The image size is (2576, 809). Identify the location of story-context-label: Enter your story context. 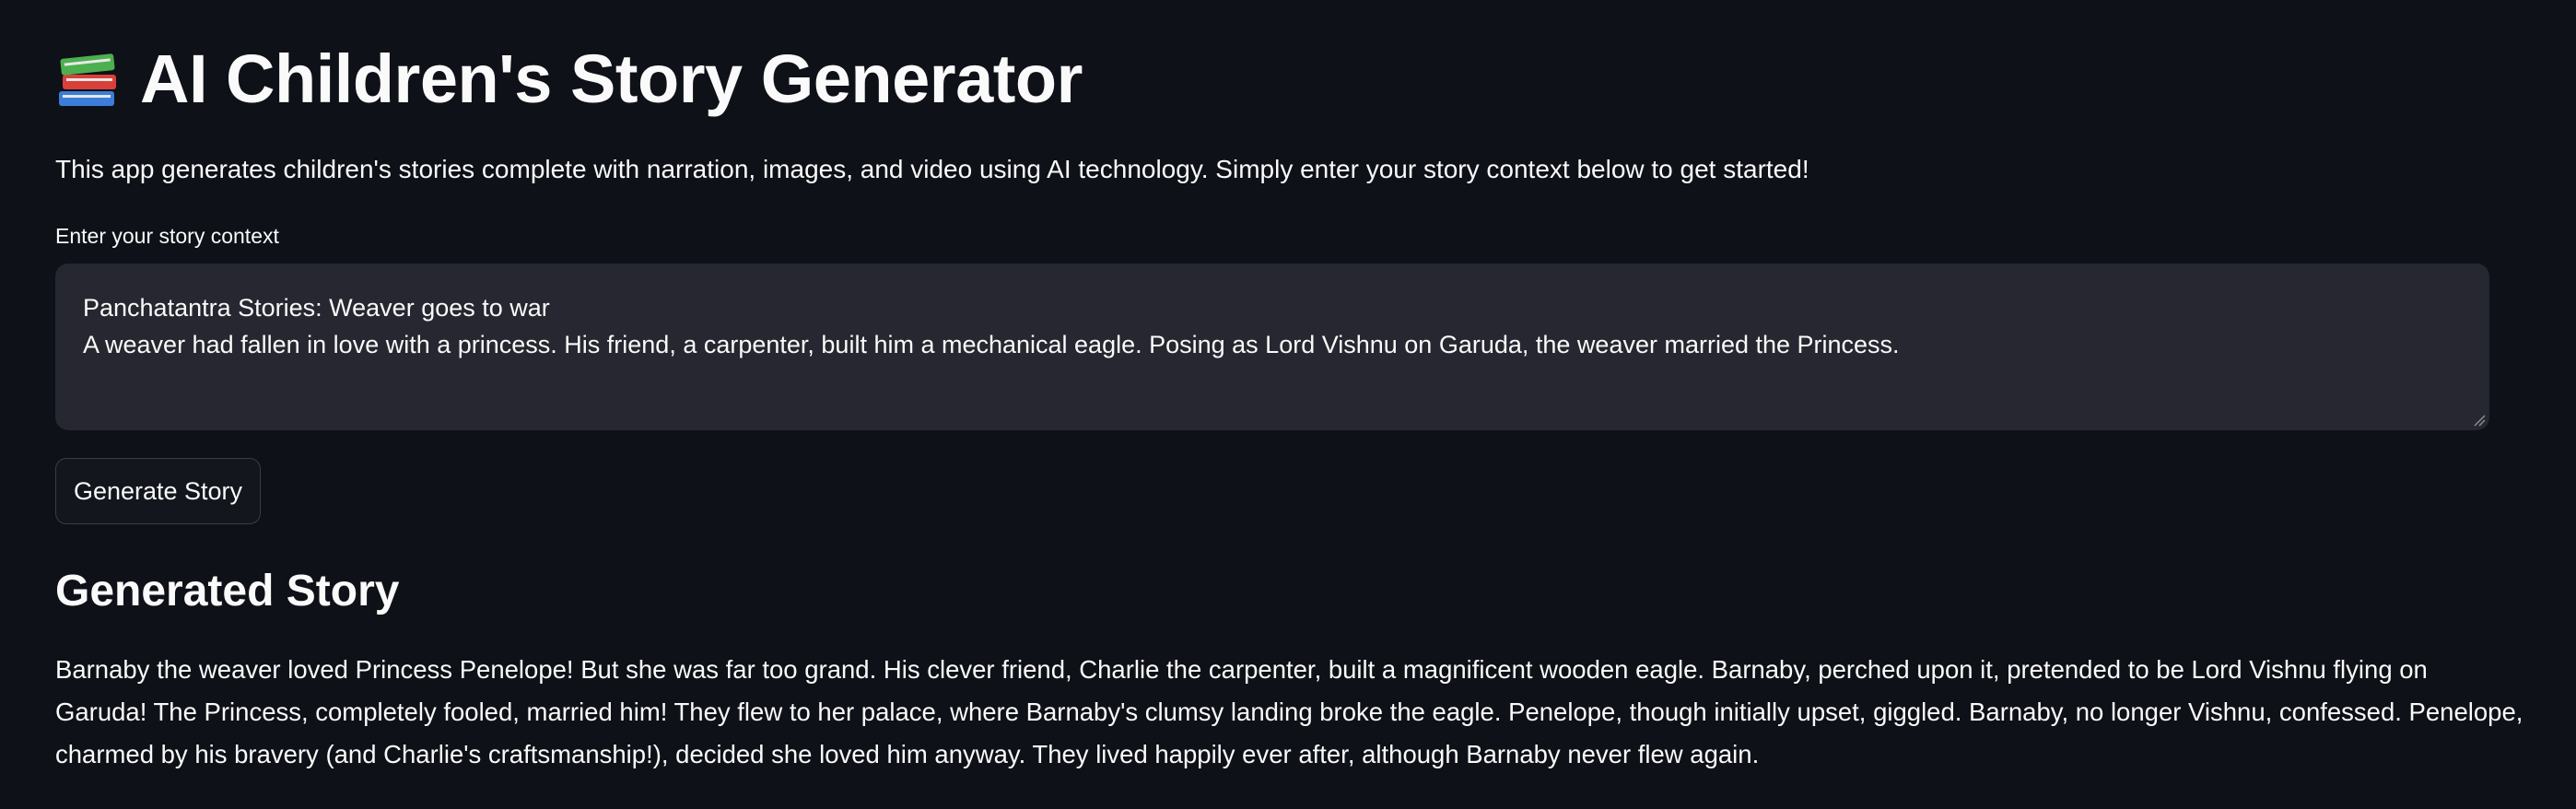
(167, 236).